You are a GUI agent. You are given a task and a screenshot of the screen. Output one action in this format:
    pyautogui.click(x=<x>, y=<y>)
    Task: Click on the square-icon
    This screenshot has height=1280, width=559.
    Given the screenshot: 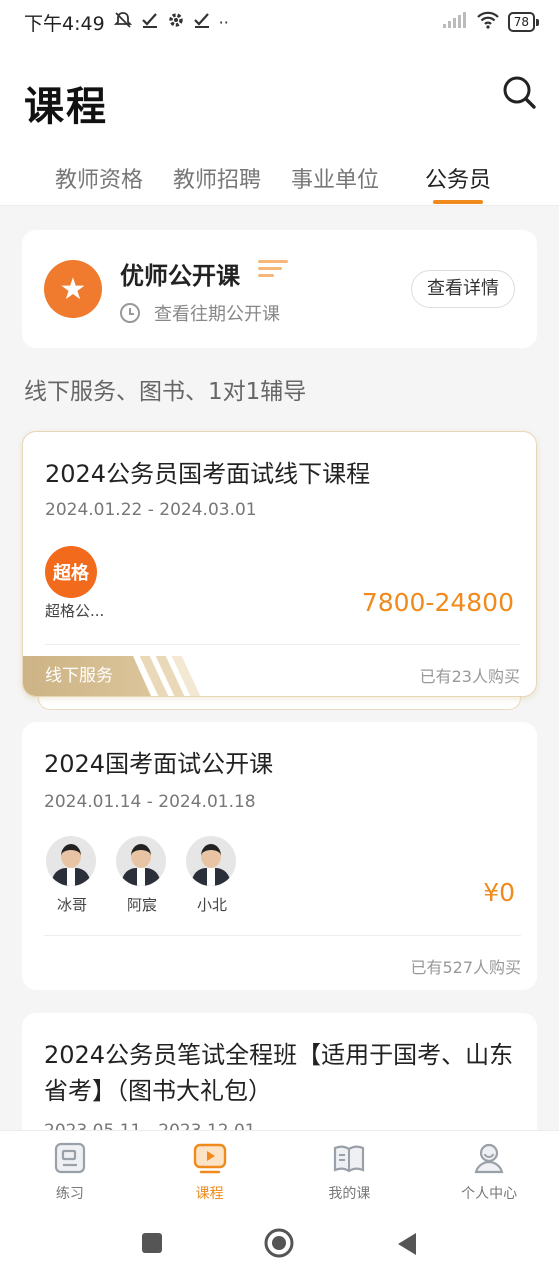 What is the action you would take?
    pyautogui.click(x=152, y=1243)
    